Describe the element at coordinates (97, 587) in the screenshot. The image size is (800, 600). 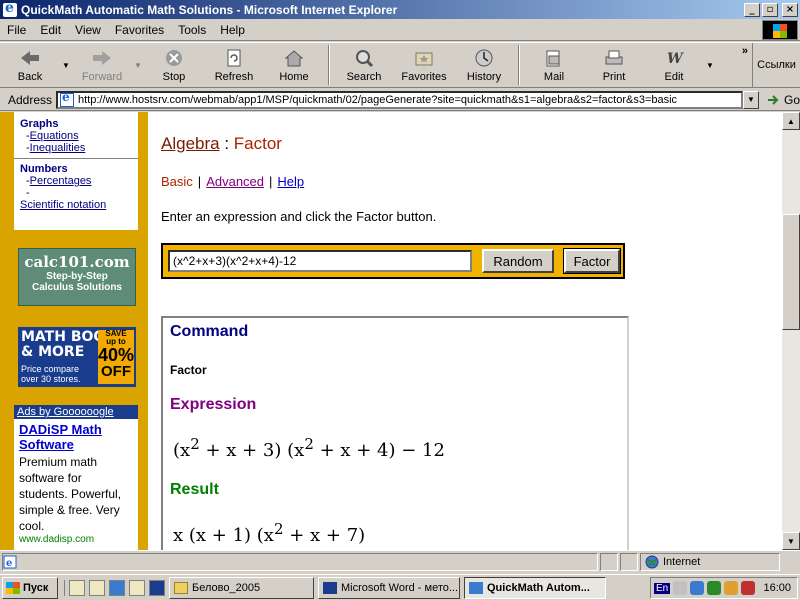
I see `quicklaunch-pen-icon` at that location.